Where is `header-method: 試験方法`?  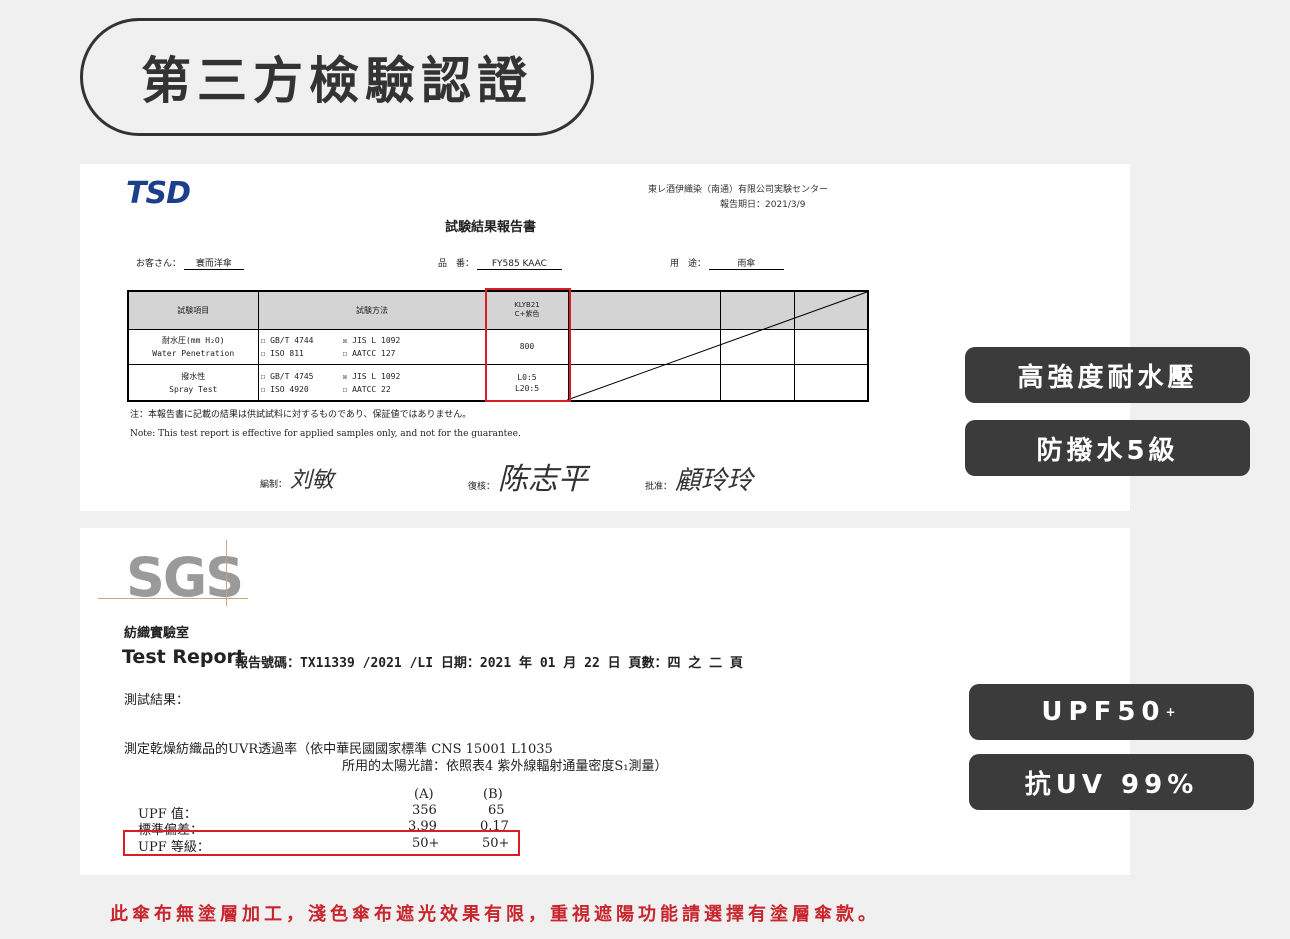
header-method: 試験方法 is located at coordinates (372, 310).